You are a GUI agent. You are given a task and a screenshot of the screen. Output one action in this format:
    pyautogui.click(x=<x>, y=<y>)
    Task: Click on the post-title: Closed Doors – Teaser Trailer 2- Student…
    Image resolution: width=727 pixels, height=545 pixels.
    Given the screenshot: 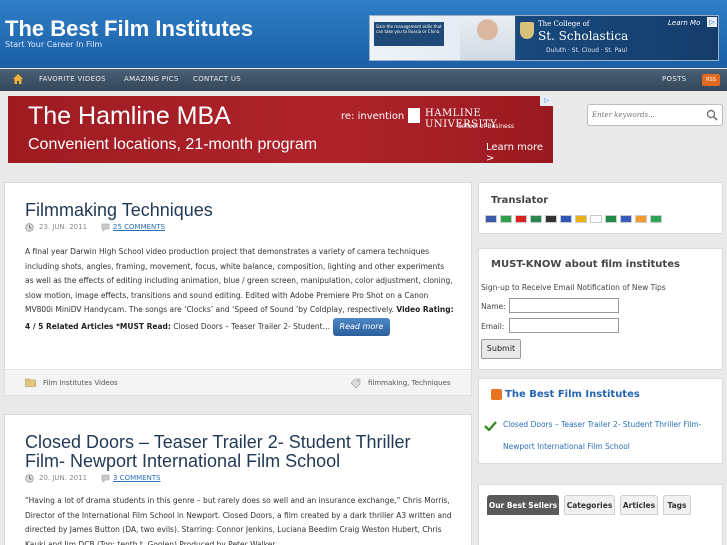 What is the action you would take?
    pyautogui.click(x=235, y=452)
    